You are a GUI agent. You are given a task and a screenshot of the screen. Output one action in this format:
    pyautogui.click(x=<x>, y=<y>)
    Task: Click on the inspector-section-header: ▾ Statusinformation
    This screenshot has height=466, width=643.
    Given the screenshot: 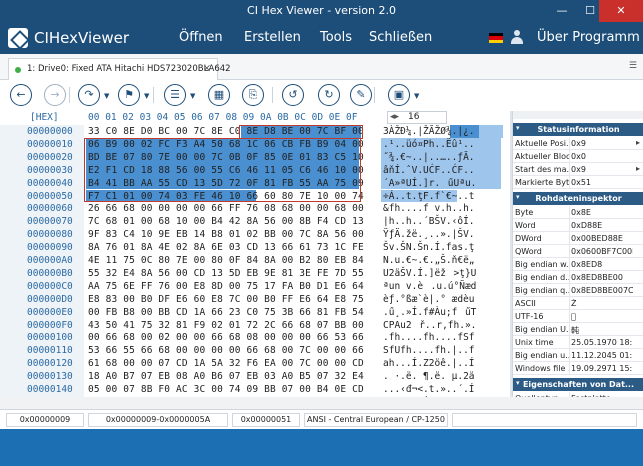 What is the action you would take?
    pyautogui.click(x=578, y=129)
    